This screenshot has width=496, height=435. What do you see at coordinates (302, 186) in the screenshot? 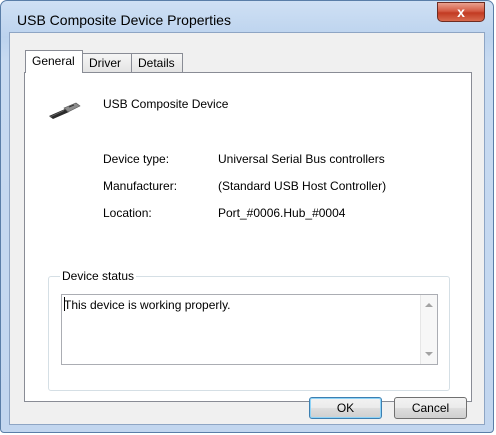
I see `manufacturer-value: (Standard USB Host Controller)` at bounding box center [302, 186].